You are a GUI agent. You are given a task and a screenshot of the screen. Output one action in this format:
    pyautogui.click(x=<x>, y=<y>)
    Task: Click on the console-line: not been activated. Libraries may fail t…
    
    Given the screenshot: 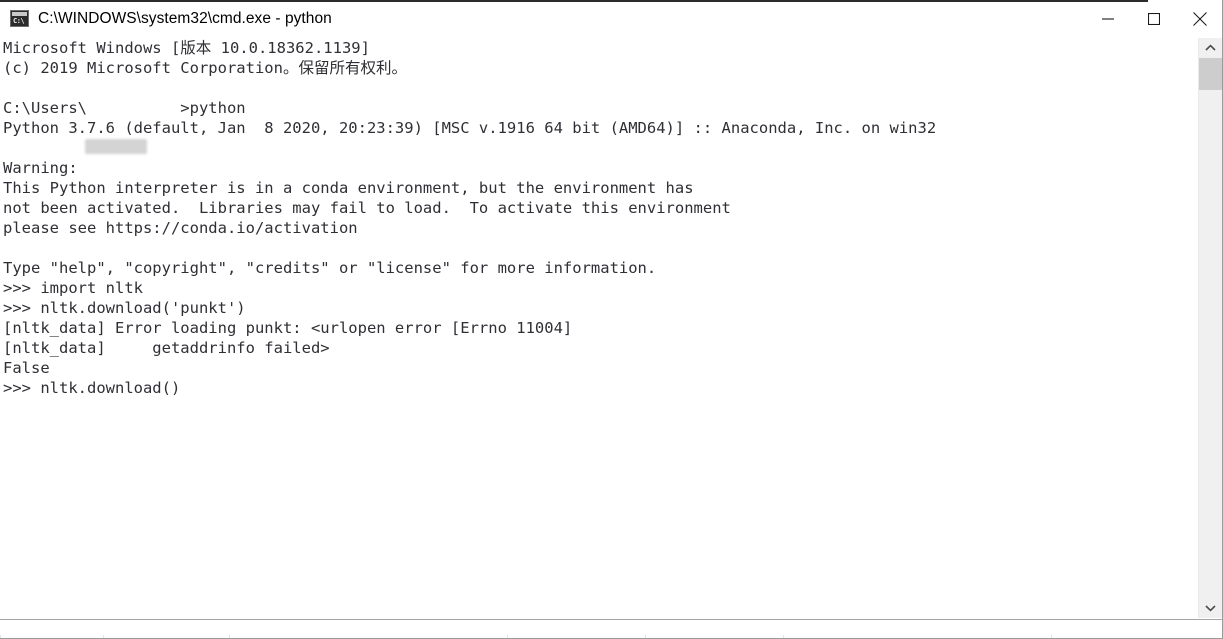 What is the action you would take?
    pyautogui.click(x=367, y=208)
    